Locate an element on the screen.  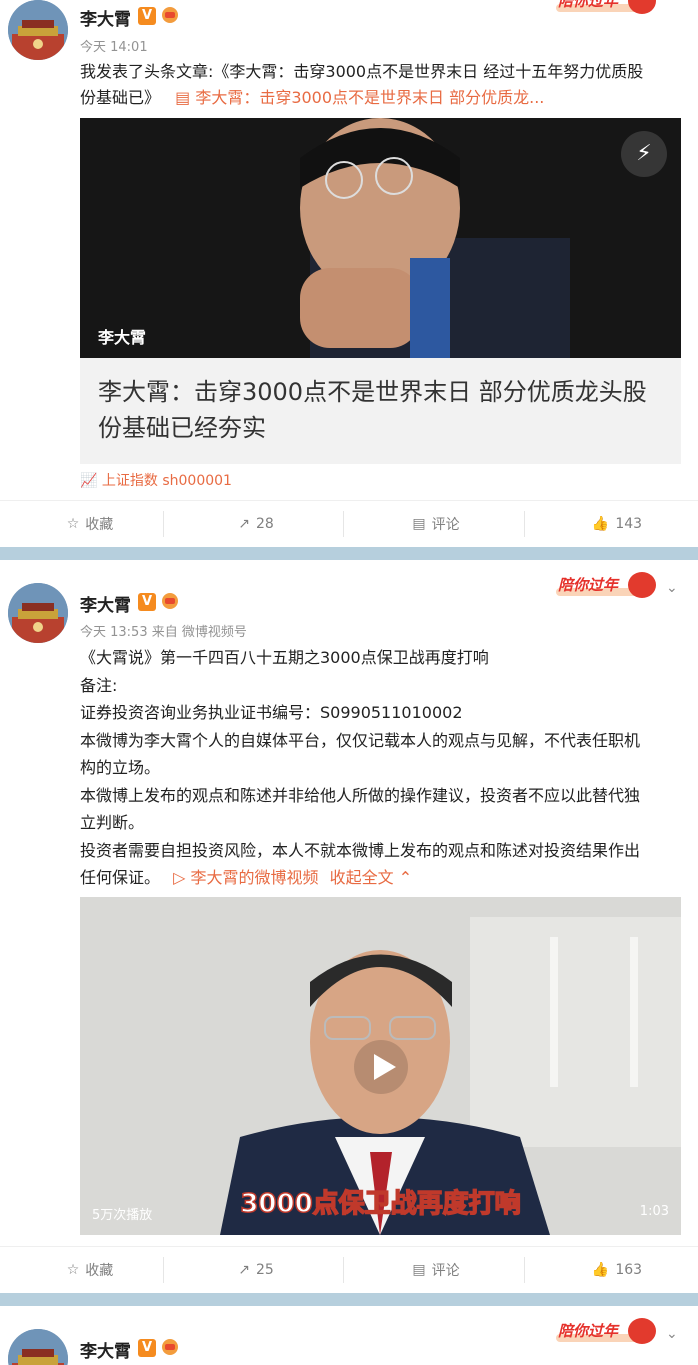
action-bar: ☆ 收藏 ↗ 25 ▤ 评论 👍 163 is located at coordinates (349, 1270).